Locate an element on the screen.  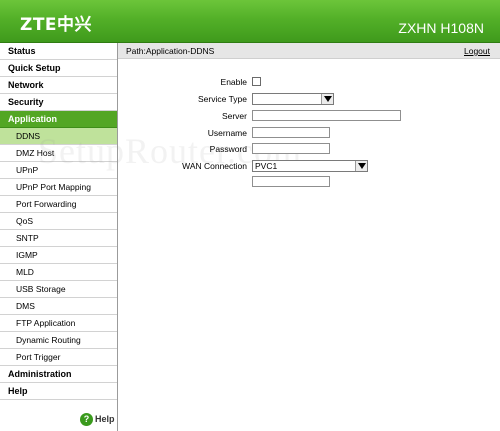
sidebar-item-upnp: UPnP is located at coordinates (58, 170).